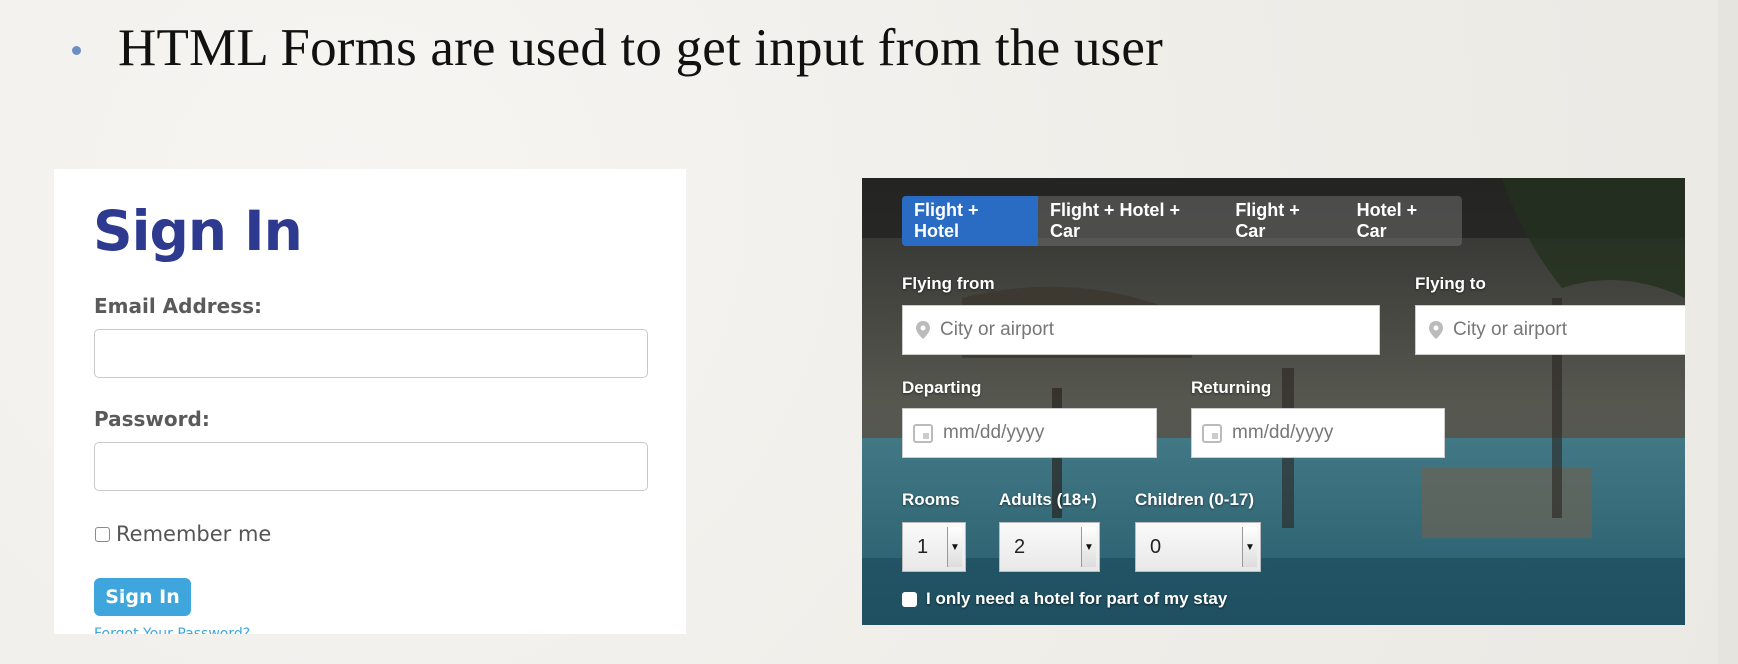 The image size is (1738, 664). I want to click on rooms-value: 1, so click(923, 546).